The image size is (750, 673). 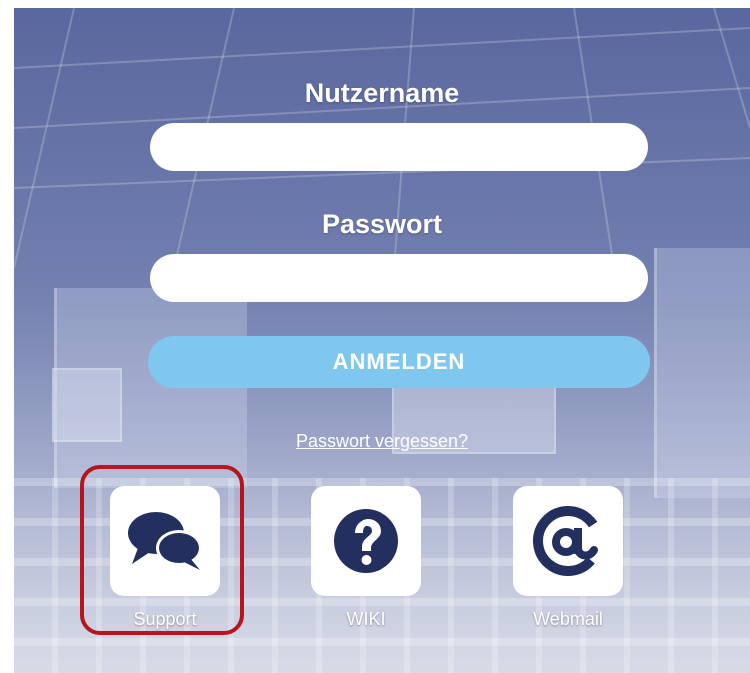 What do you see at coordinates (399, 362) in the screenshot?
I see `login-button: ANMELDEN` at bounding box center [399, 362].